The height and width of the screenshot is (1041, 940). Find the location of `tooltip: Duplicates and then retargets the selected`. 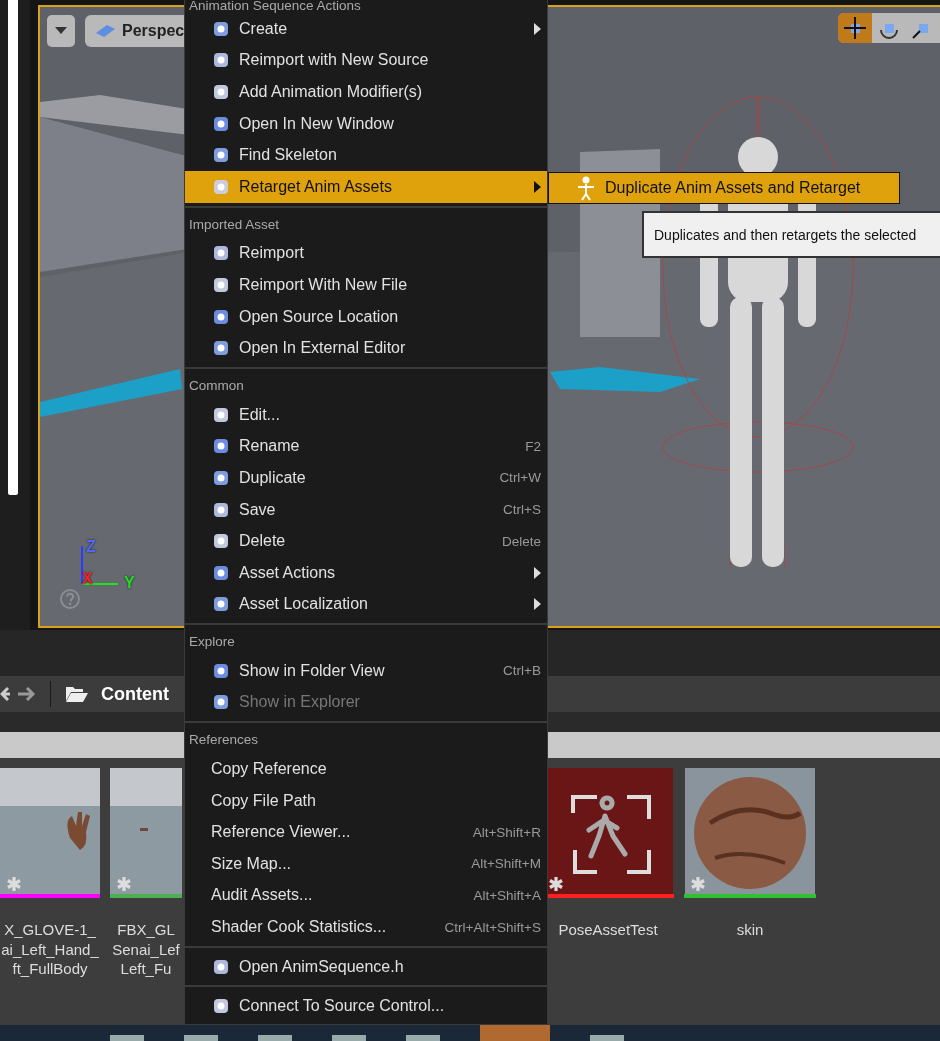

tooltip: Duplicates and then retargets the selected is located at coordinates (791, 234).